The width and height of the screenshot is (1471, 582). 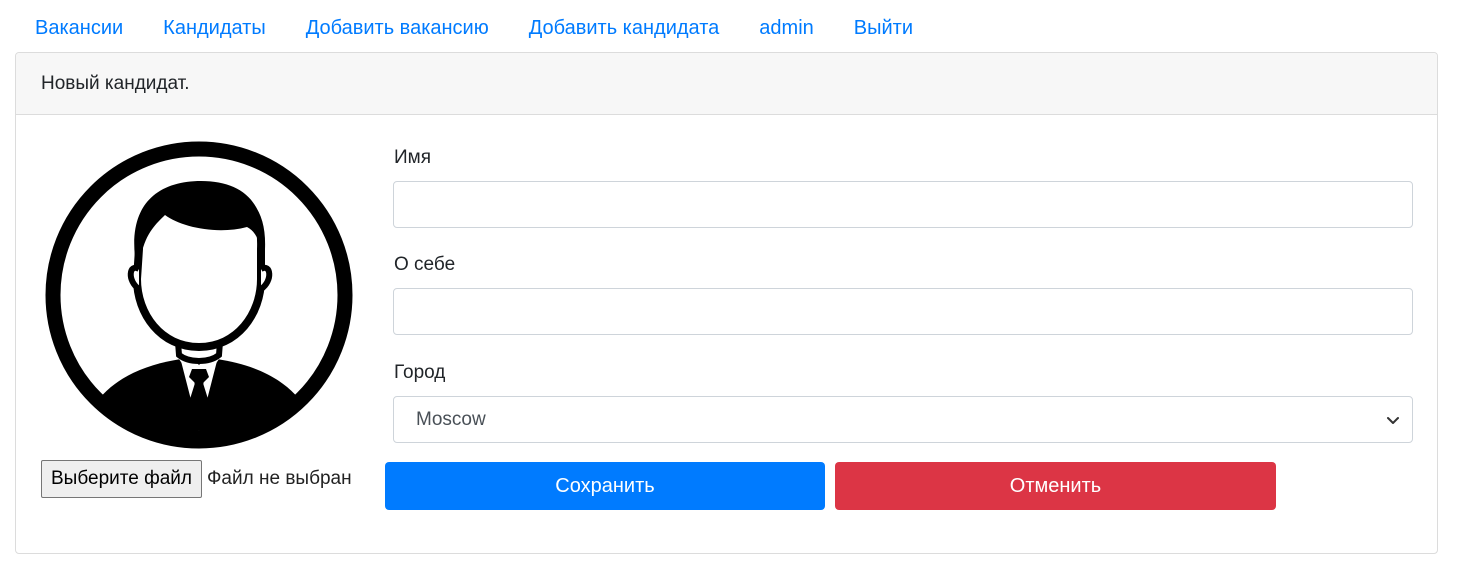 What do you see at coordinates (605, 486) in the screenshot?
I see `save-button: Сохранить` at bounding box center [605, 486].